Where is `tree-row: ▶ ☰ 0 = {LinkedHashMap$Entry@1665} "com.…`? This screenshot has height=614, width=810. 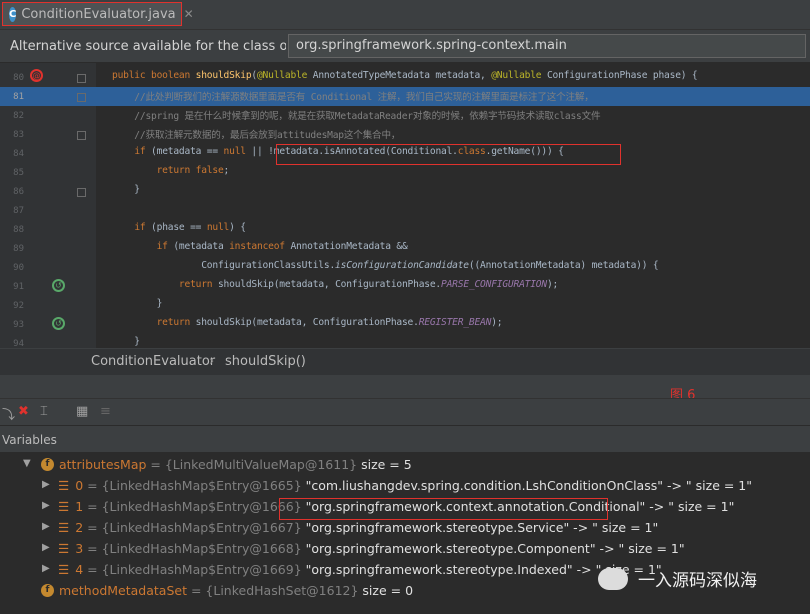 tree-row: ▶ ☰ 0 = {LinkedHashMap$Entry@1665} "com.… is located at coordinates (405, 485).